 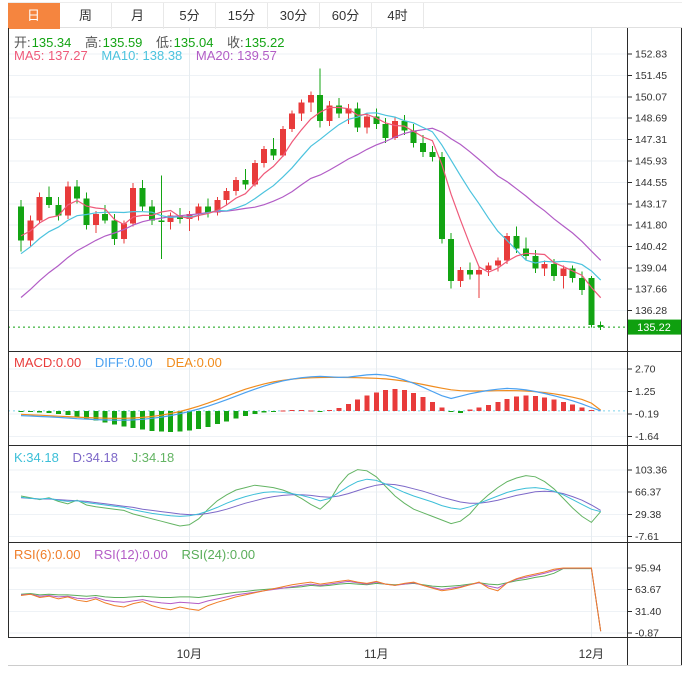 I want to click on rsi-readout: RSI(6):0.00 RSI(12):0.00 RSI(24):0.00, so click(x=139, y=554).